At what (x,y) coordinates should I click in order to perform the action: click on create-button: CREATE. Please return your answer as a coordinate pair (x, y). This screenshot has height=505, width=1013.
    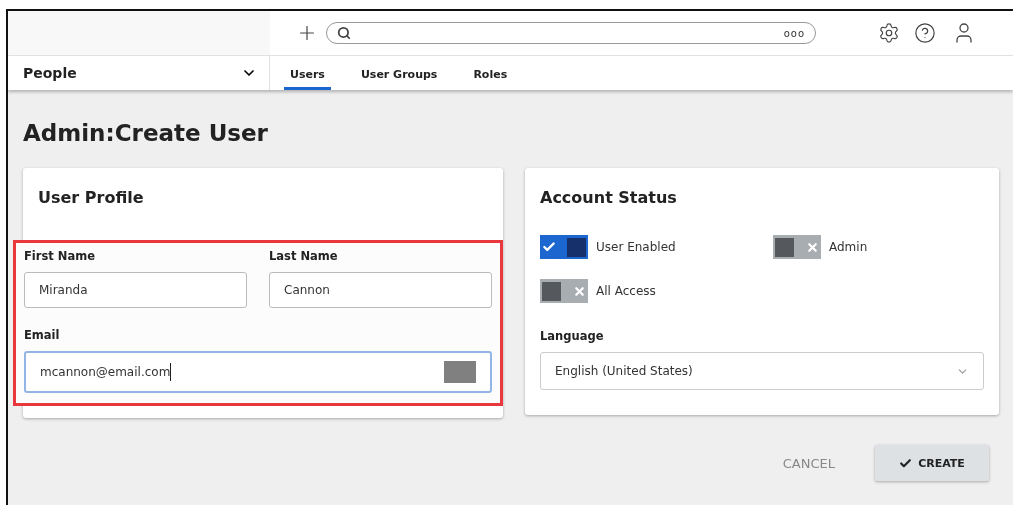
    Looking at the image, I should click on (932, 463).